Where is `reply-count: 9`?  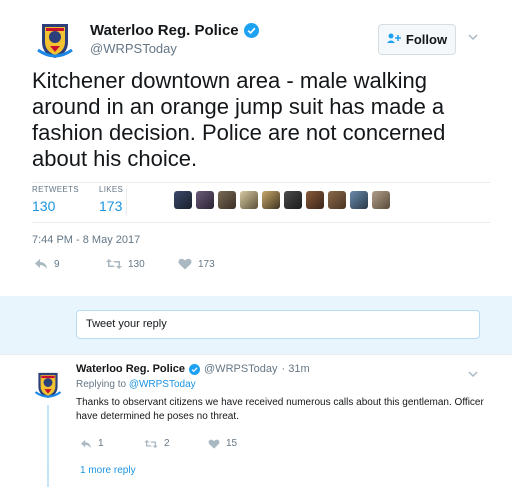 reply-count: 9 is located at coordinates (57, 264).